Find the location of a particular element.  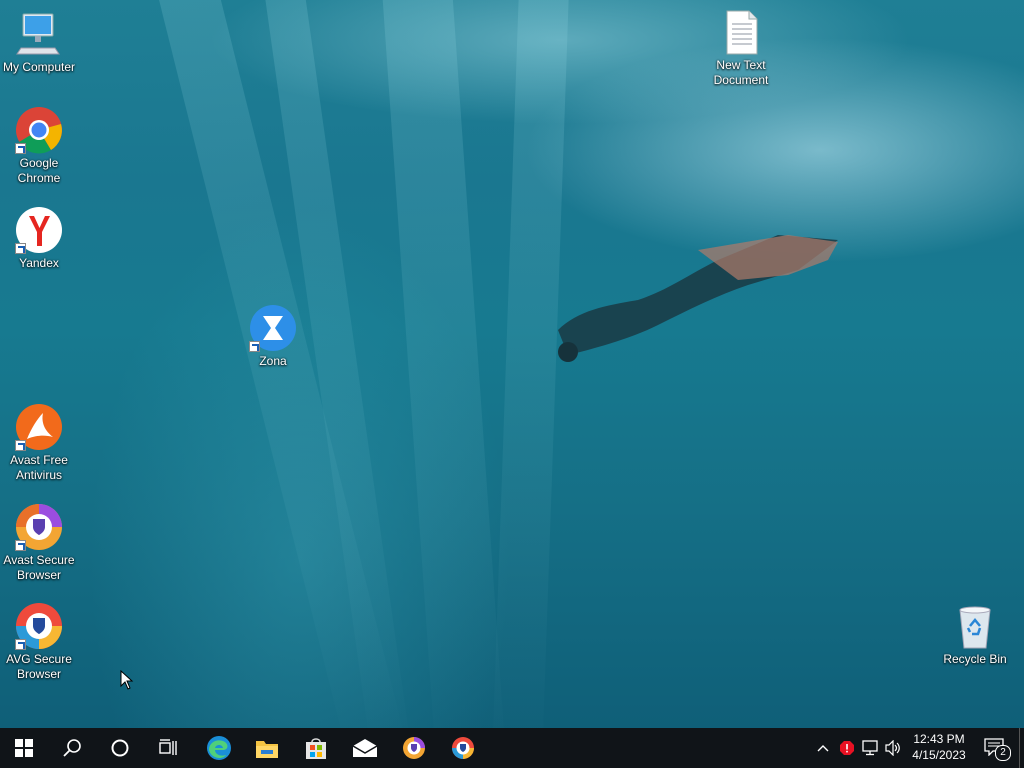

store-icon is located at coordinates (316, 748).